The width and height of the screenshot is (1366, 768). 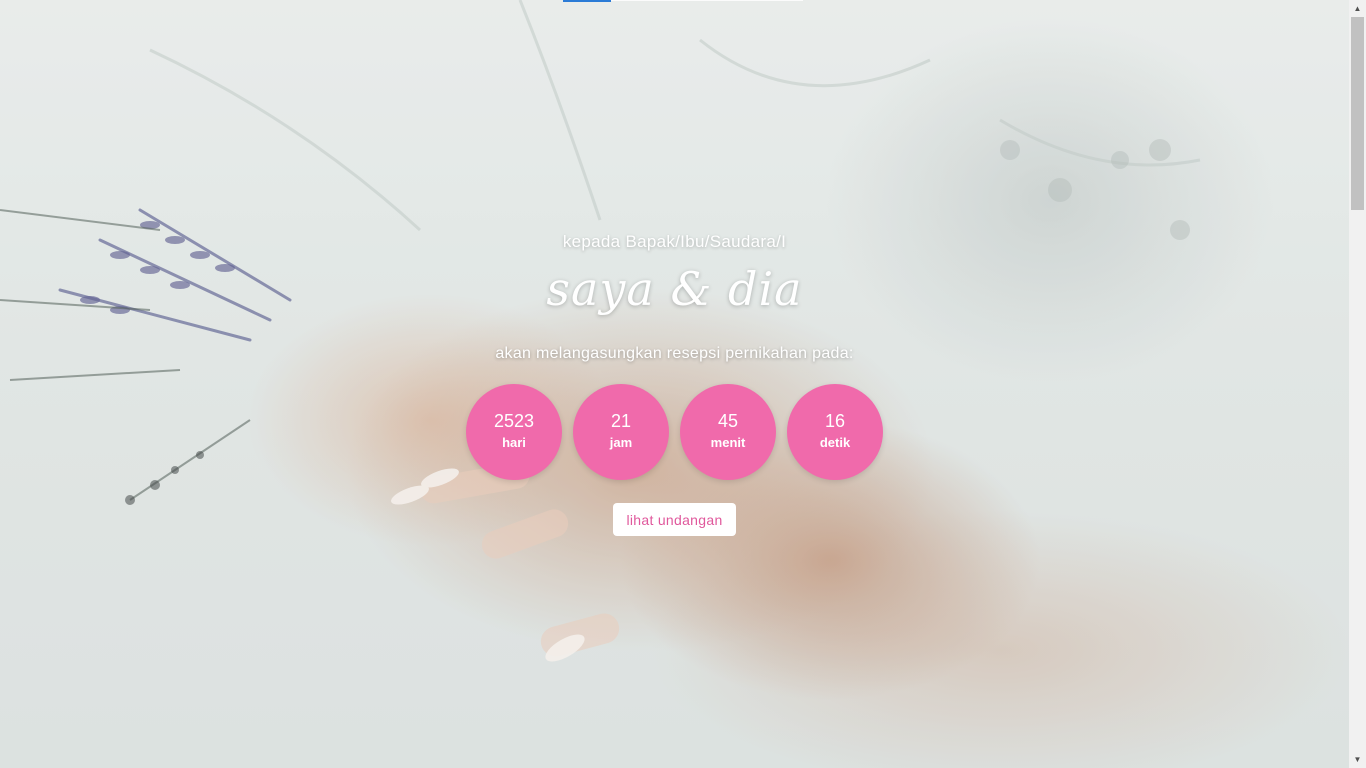 I want to click on countdown-minutes-unit: menit, so click(x=728, y=442).